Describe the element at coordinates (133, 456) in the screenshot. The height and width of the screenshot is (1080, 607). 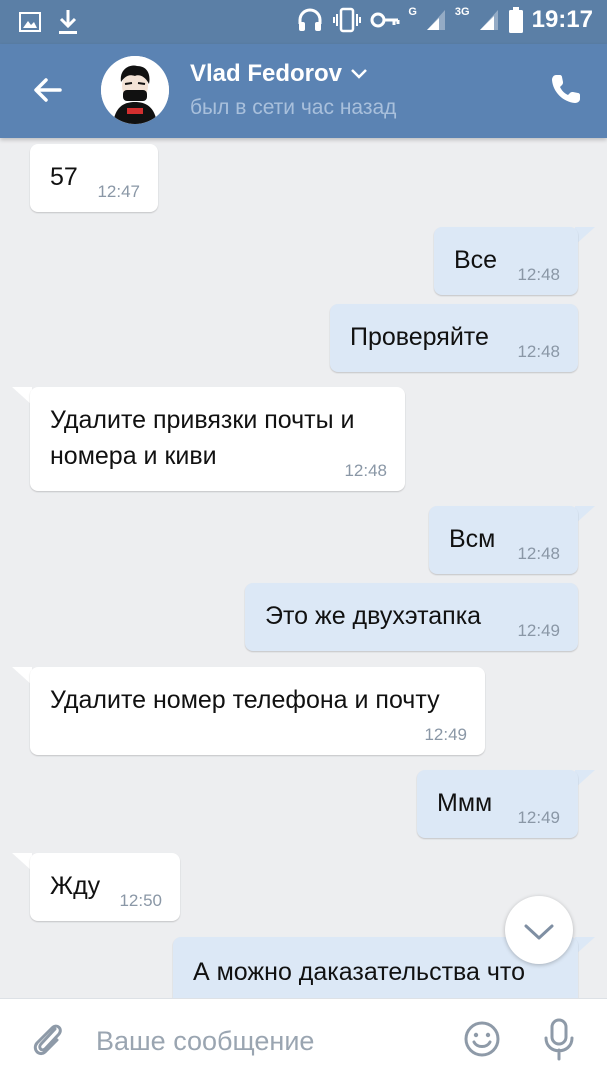
I see `message-text-line-2: номера и киви` at that location.